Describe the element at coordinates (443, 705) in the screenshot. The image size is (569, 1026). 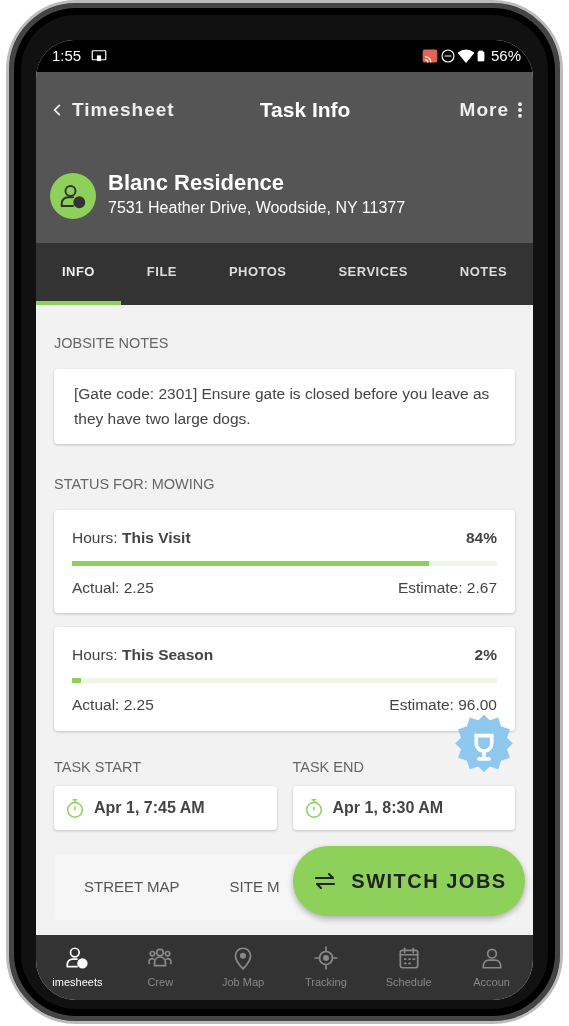
I see `estimate-hours: Estimate: 96.00` at that location.